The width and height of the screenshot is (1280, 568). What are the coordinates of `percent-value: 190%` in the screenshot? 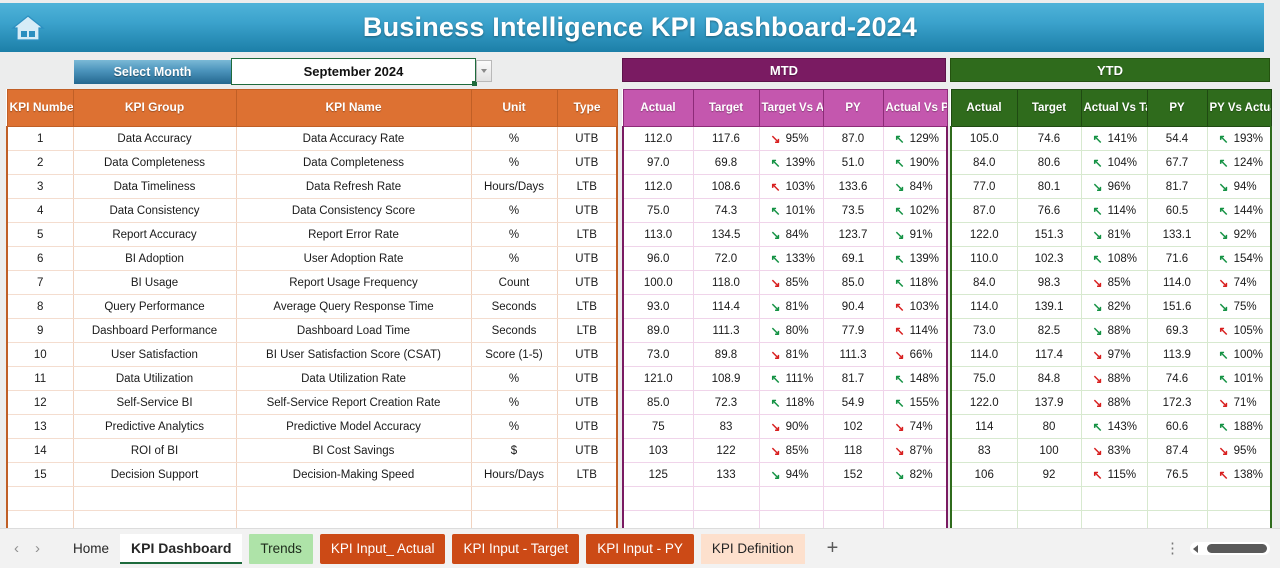 It's located at (924, 162).